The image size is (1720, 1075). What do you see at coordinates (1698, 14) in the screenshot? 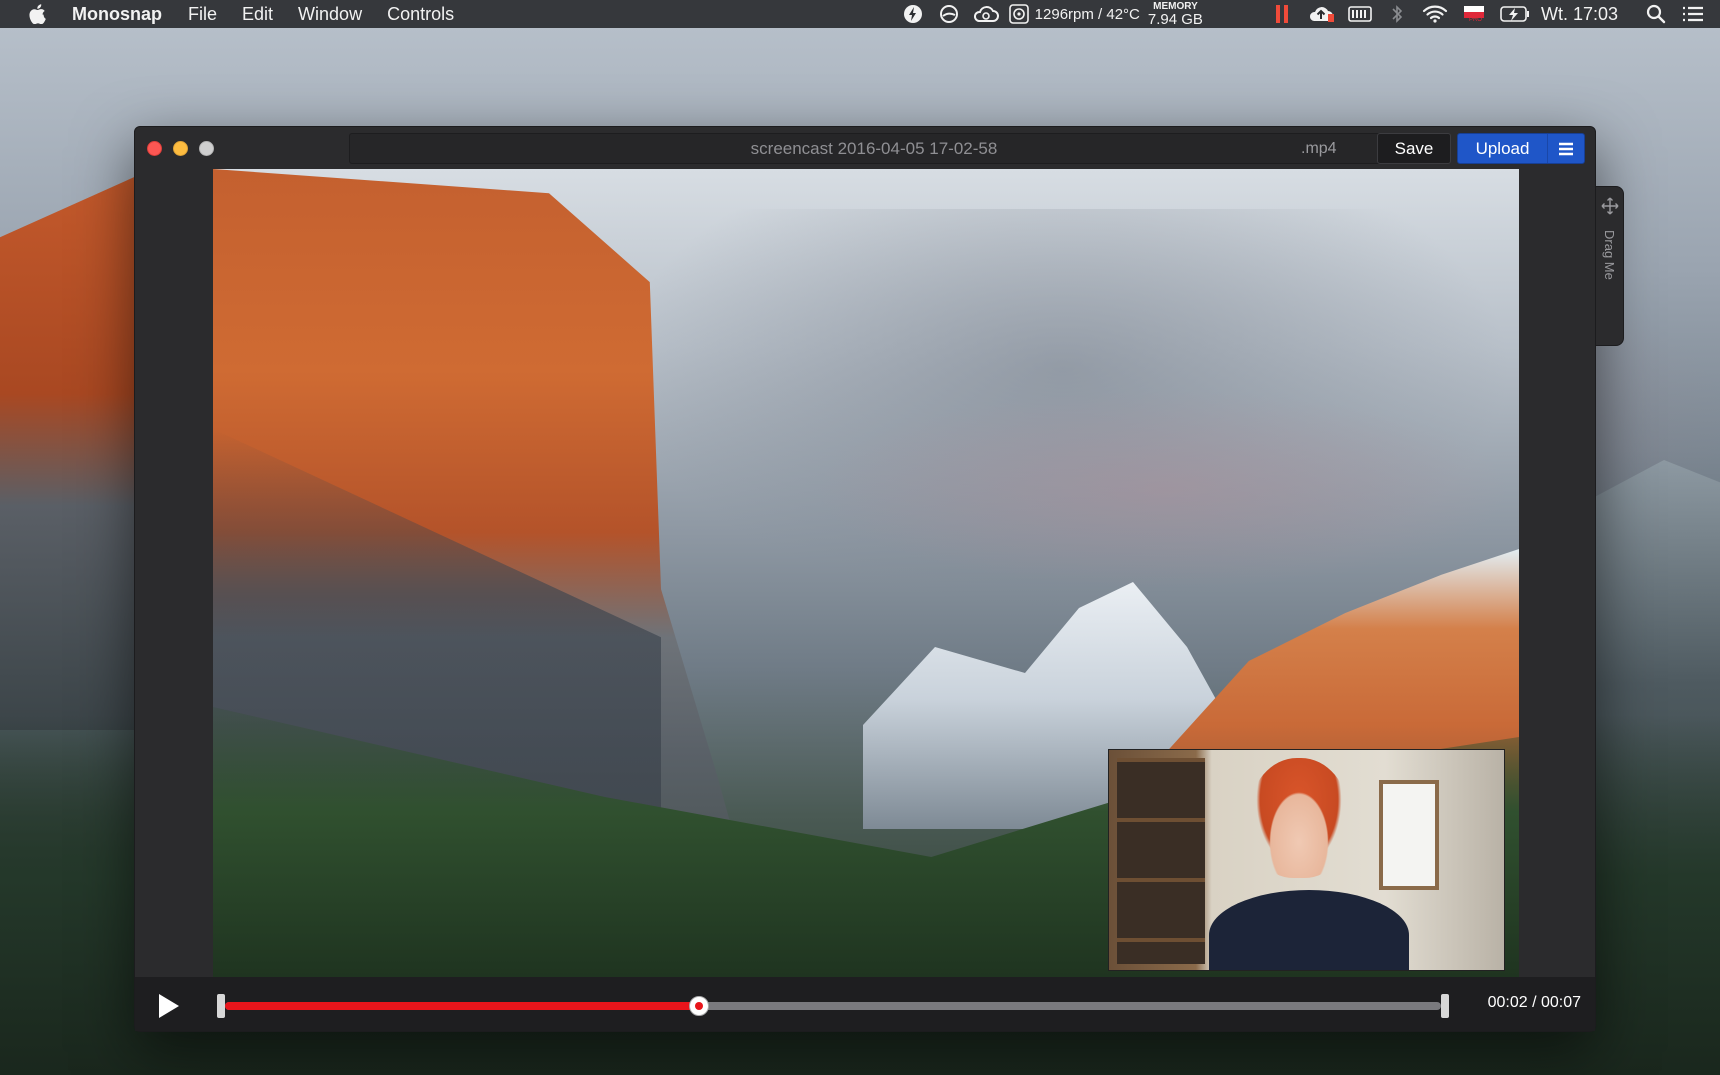
I see `list-icon` at bounding box center [1698, 14].